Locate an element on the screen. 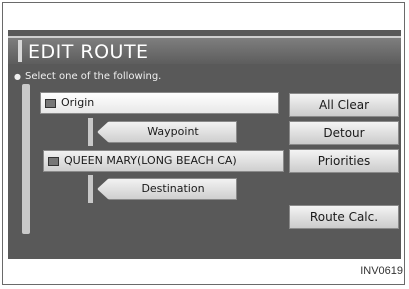  all-clear-button: All Clear is located at coordinates (344, 105).